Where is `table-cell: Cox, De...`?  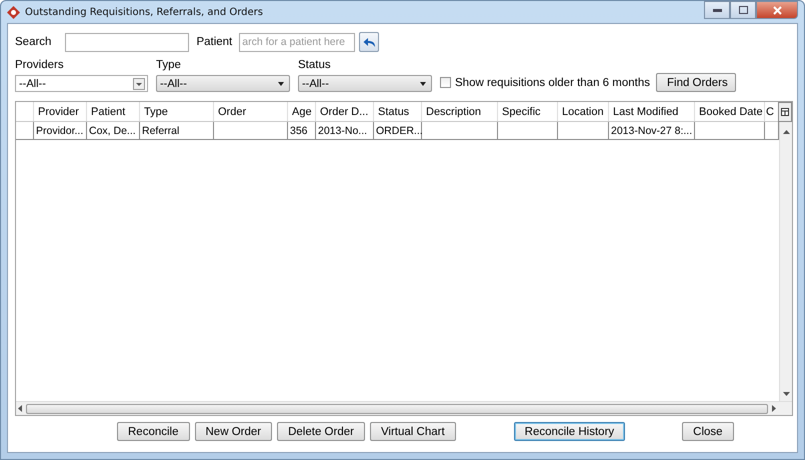 table-cell: Cox, De... is located at coordinates (113, 130).